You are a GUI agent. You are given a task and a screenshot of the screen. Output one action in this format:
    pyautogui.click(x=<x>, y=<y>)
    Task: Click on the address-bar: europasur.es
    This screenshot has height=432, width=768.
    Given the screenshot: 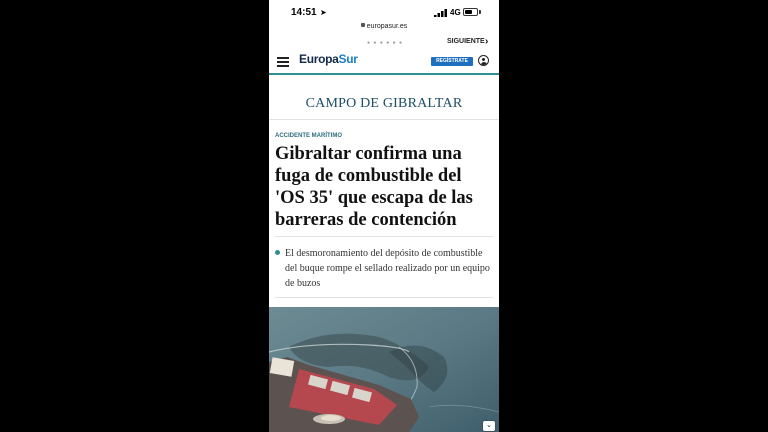 What is the action you would take?
    pyautogui.click(x=384, y=29)
    